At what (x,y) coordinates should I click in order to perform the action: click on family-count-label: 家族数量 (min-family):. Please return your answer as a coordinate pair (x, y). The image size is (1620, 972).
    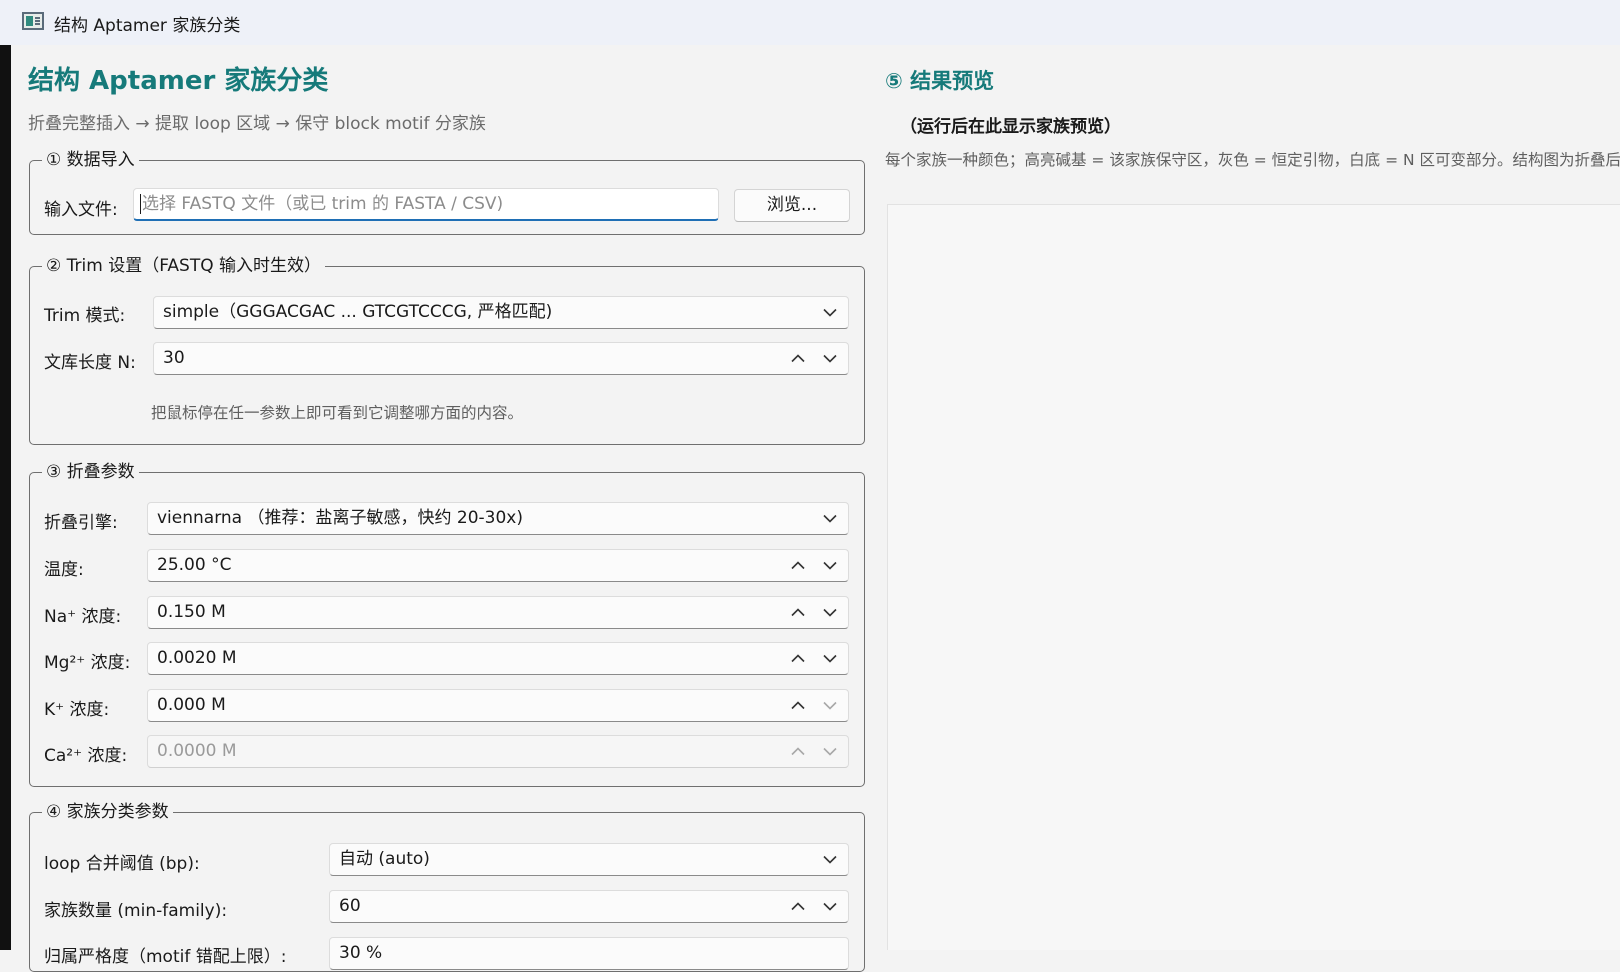
    Looking at the image, I should click on (136, 911).